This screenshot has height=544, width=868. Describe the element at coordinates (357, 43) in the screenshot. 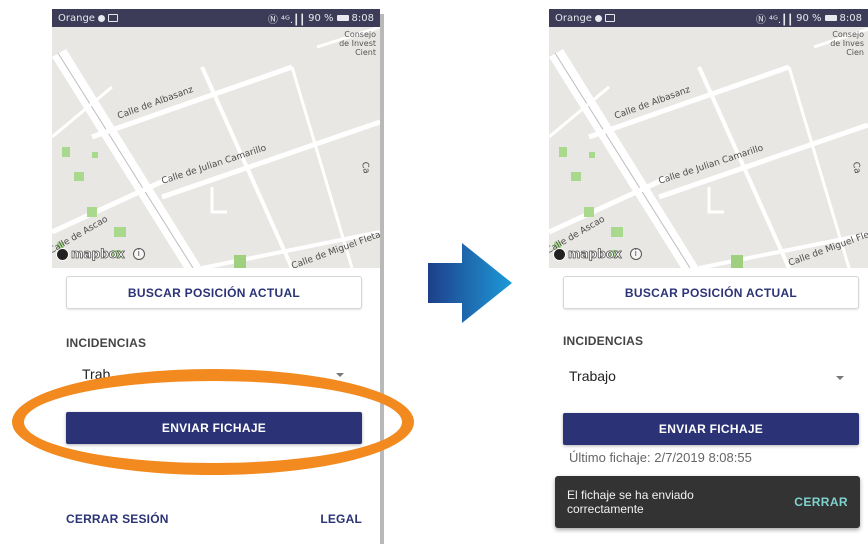

I see `poi-label: Consejo de Invest Cient` at that location.